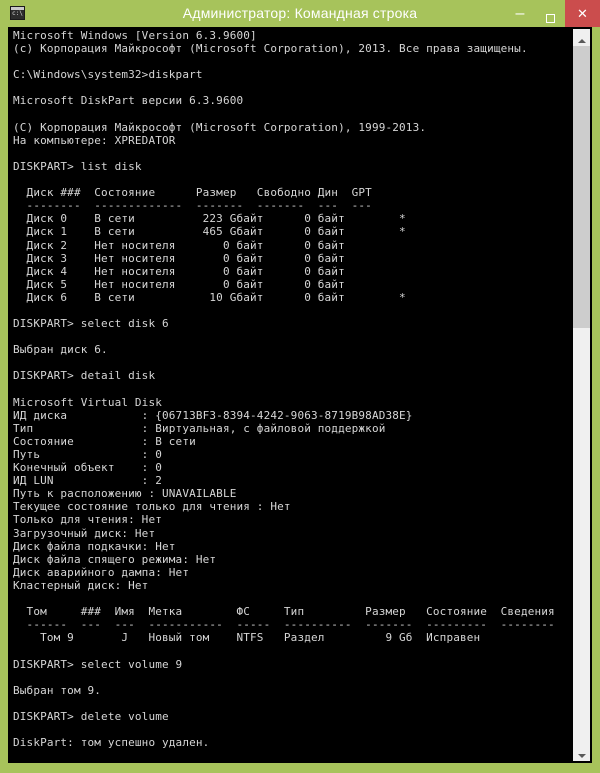 Image resolution: width=600 pixels, height=773 pixels. Describe the element at coordinates (581, 752) in the screenshot. I see `scroll-down-arrow-button` at that location.